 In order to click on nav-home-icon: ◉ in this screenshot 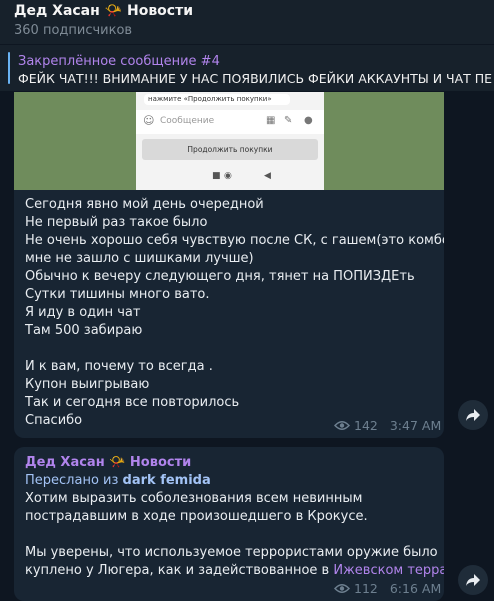, I will do `click(228, 176)`.